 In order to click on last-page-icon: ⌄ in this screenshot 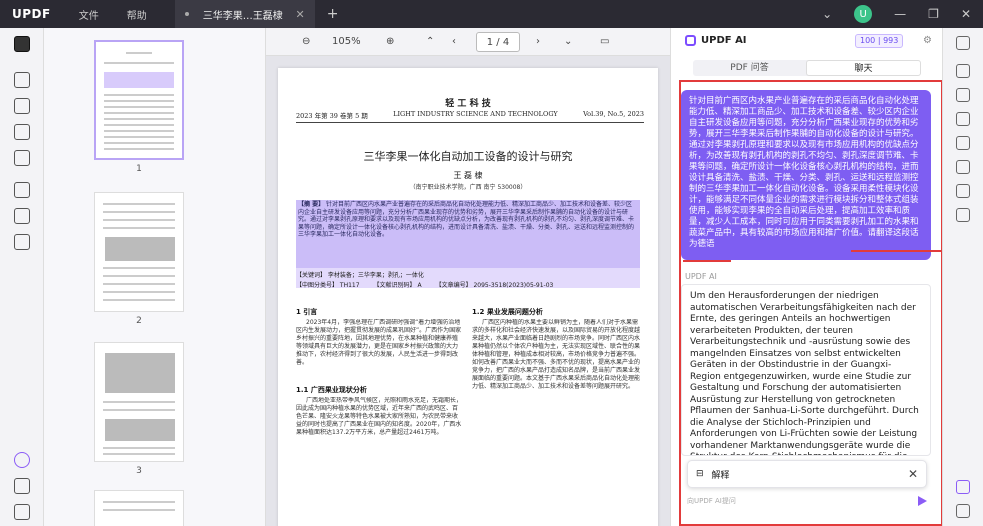, I will do `click(568, 41)`.